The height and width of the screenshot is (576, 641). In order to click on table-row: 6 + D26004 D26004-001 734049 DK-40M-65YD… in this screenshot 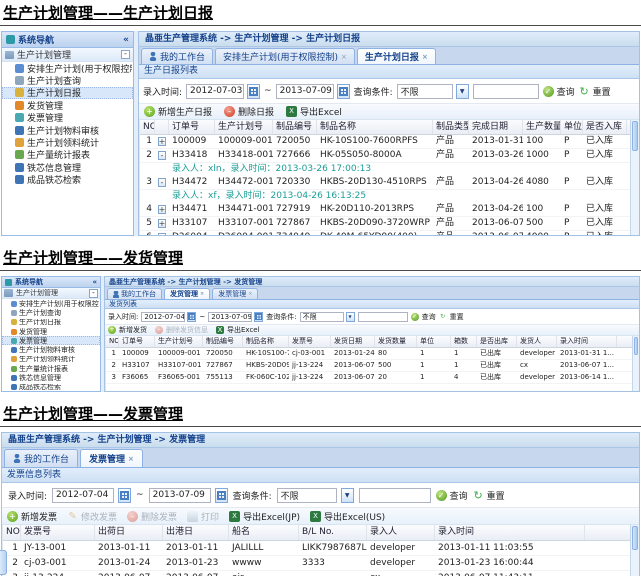, I will do `click(385, 233)`.